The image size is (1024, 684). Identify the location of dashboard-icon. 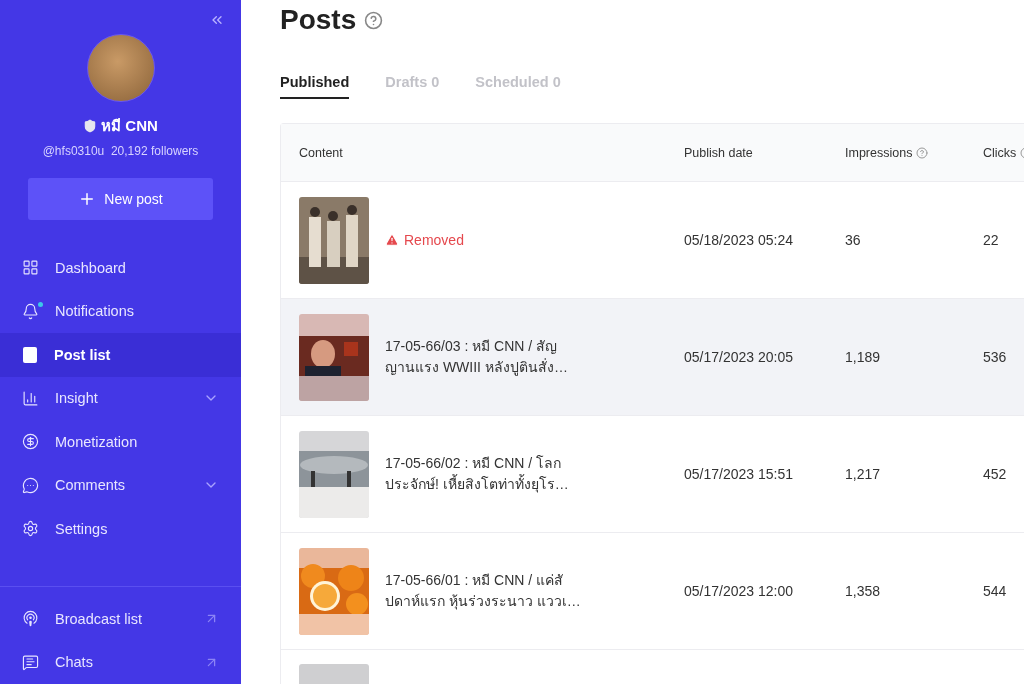
(30, 268).